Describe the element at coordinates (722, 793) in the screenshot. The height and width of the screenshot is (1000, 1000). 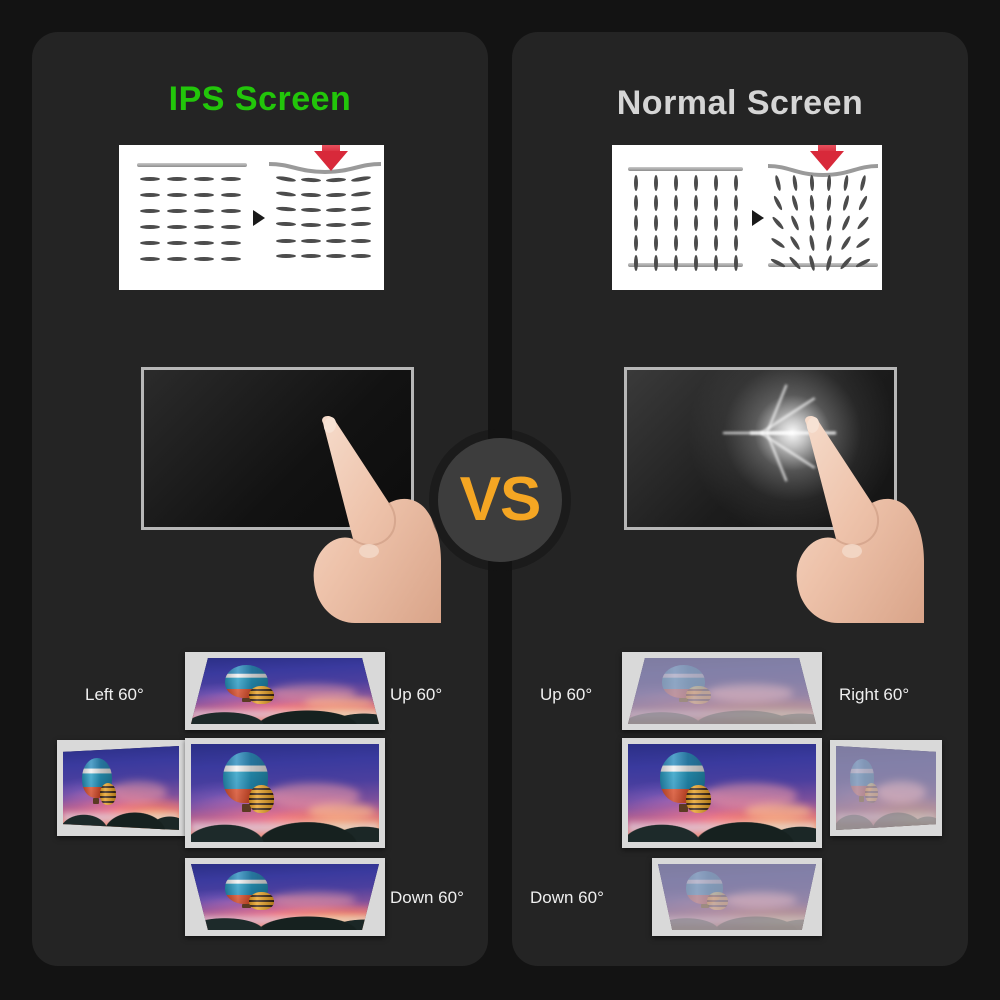
I see `normal-thumb-center` at that location.